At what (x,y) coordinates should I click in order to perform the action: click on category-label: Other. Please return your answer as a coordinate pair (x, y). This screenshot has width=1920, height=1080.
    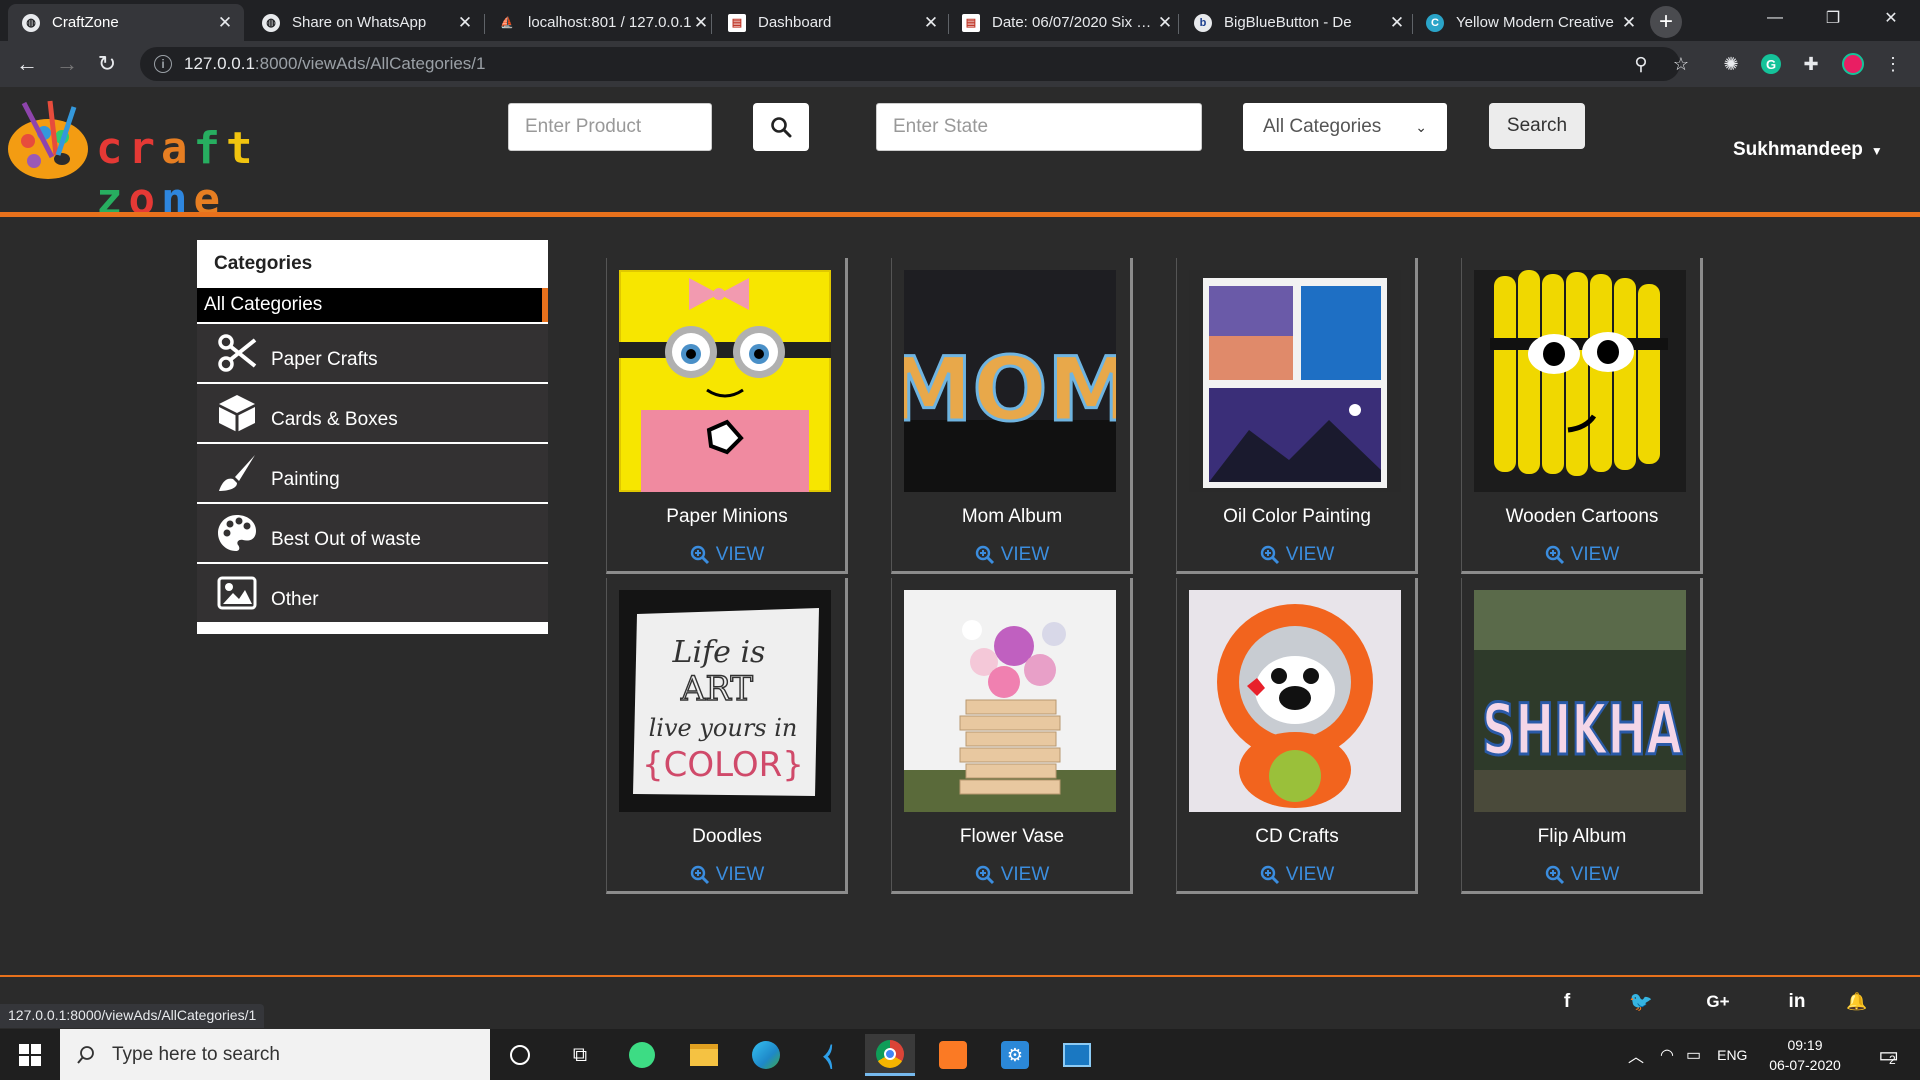
    Looking at the image, I should click on (295, 599).